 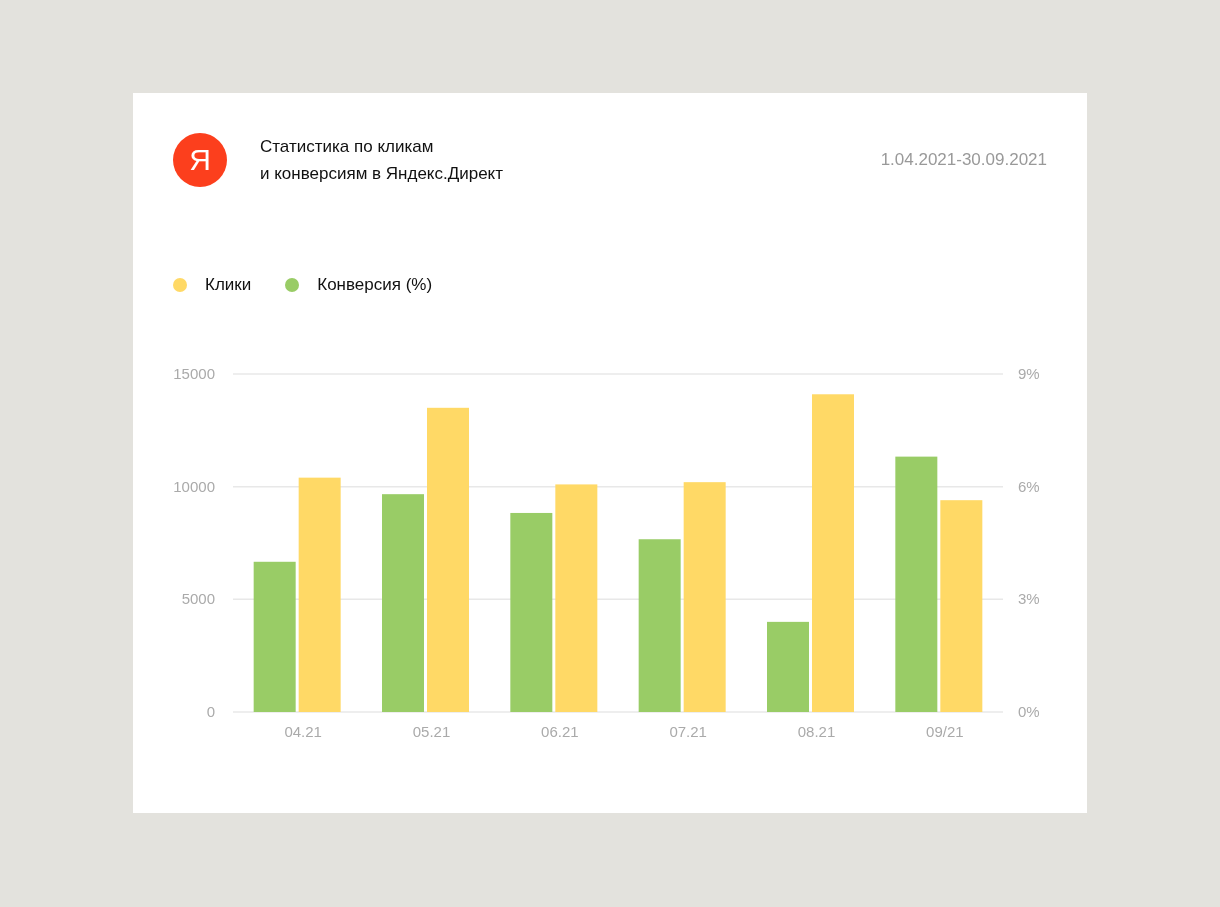 What do you see at coordinates (688, 731) in the screenshot?
I see `x-axis-label: 07.21` at bounding box center [688, 731].